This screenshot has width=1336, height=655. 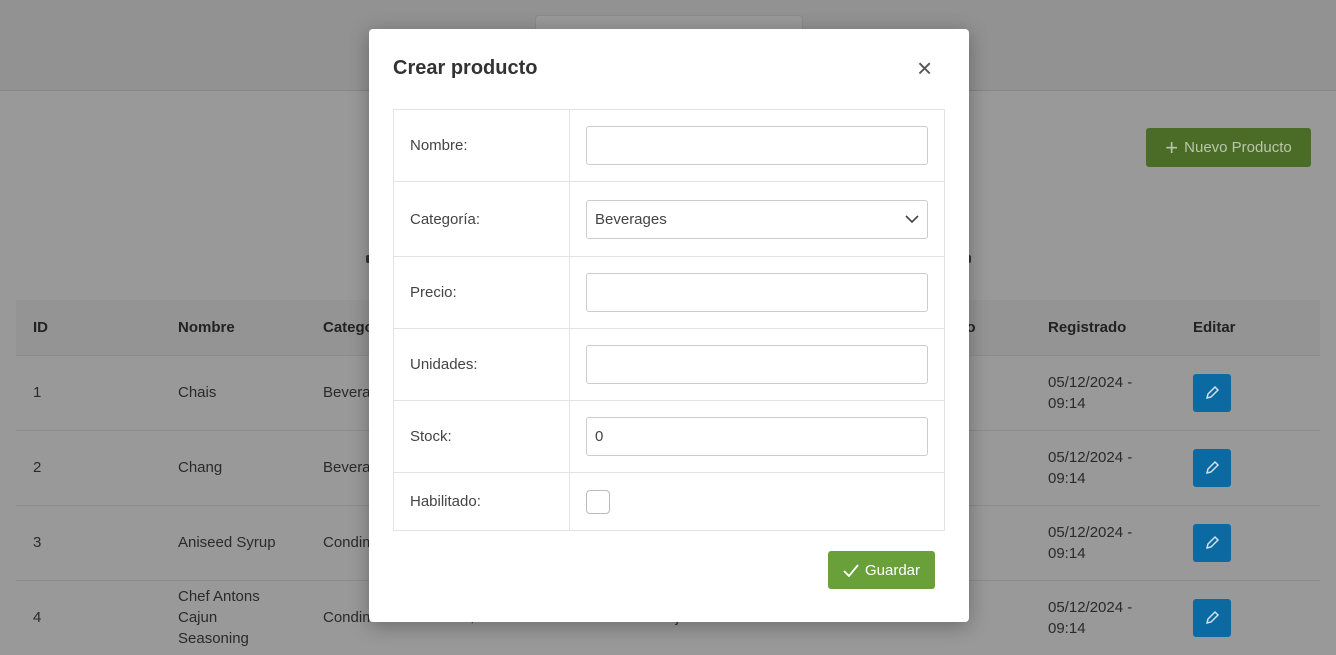 I want to click on habilitado-checkbox, so click(x=598, y=501).